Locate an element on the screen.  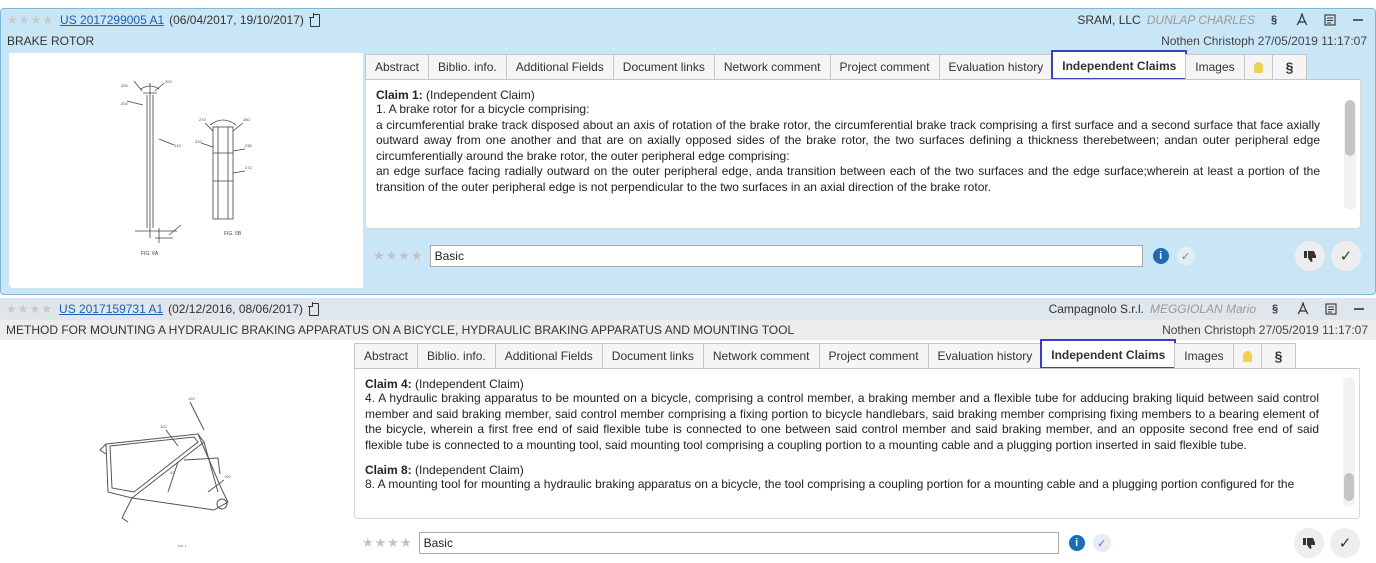
svg-text: FIG. 1 is located at coordinates (182, 546).